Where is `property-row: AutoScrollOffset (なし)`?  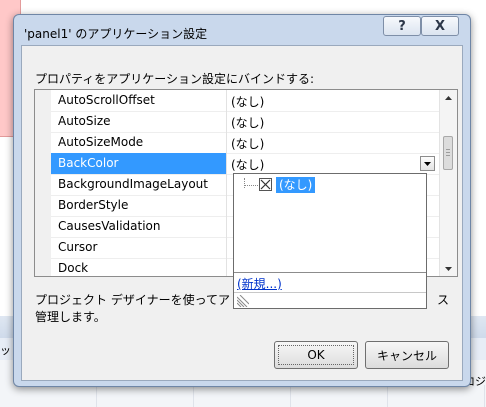 property-row: AutoScrollOffset (なし) is located at coordinates (245, 101).